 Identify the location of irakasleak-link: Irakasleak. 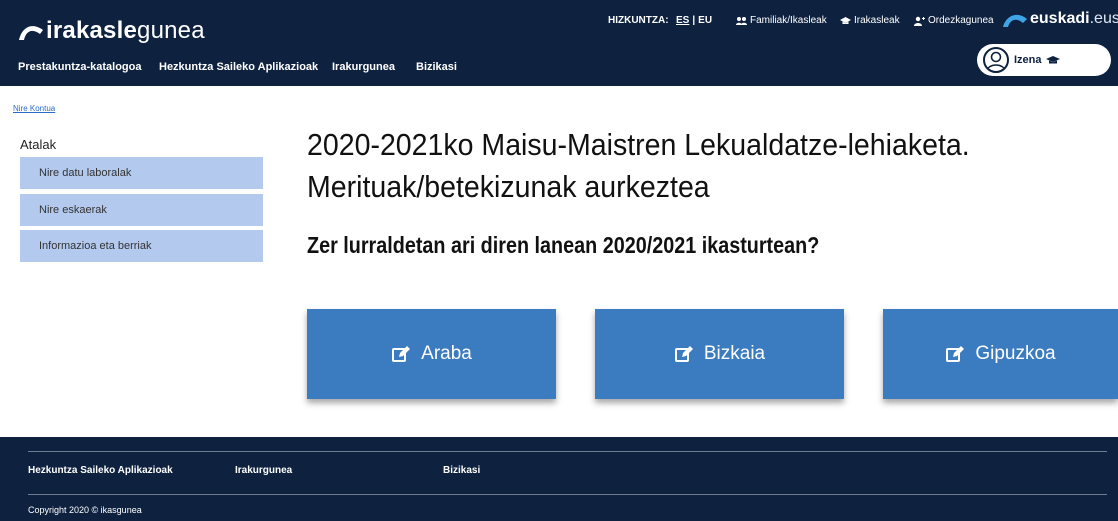
(870, 20).